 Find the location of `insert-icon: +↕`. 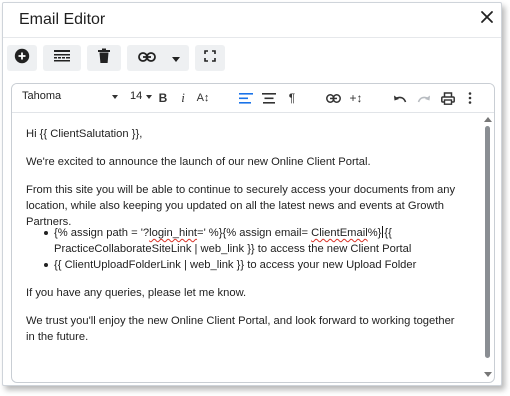

insert-icon: +↕ is located at coordinates (356, 98).